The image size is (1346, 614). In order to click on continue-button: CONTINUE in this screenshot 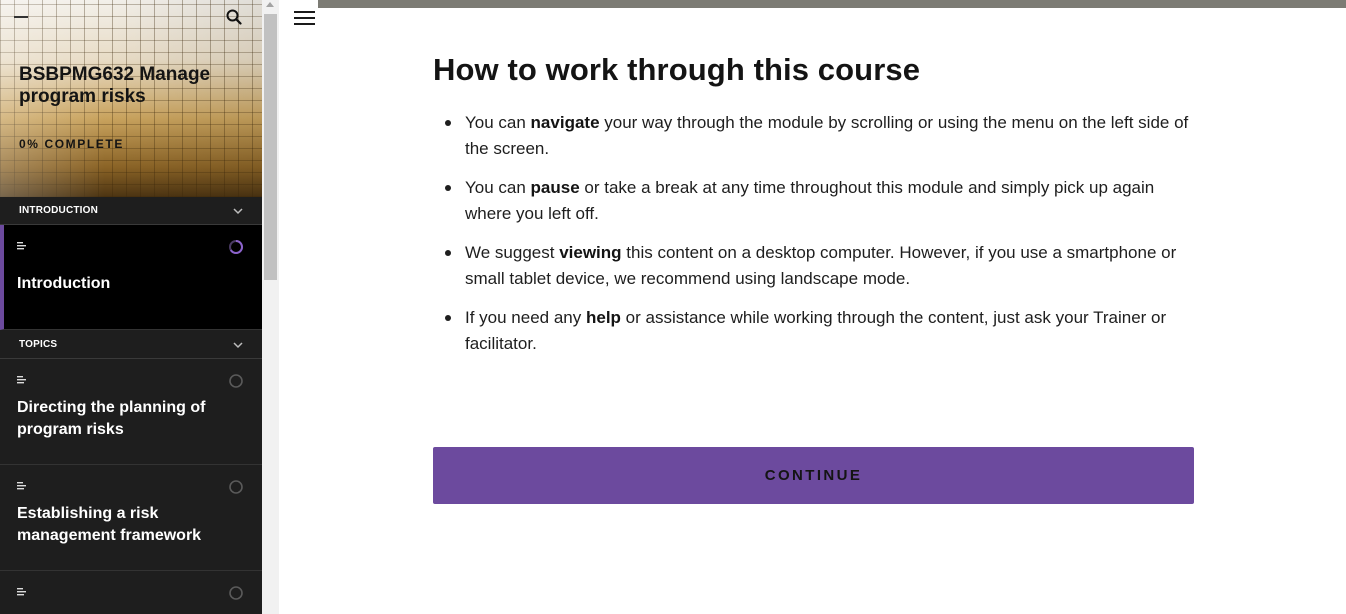, I will do `click(813, 475)`.